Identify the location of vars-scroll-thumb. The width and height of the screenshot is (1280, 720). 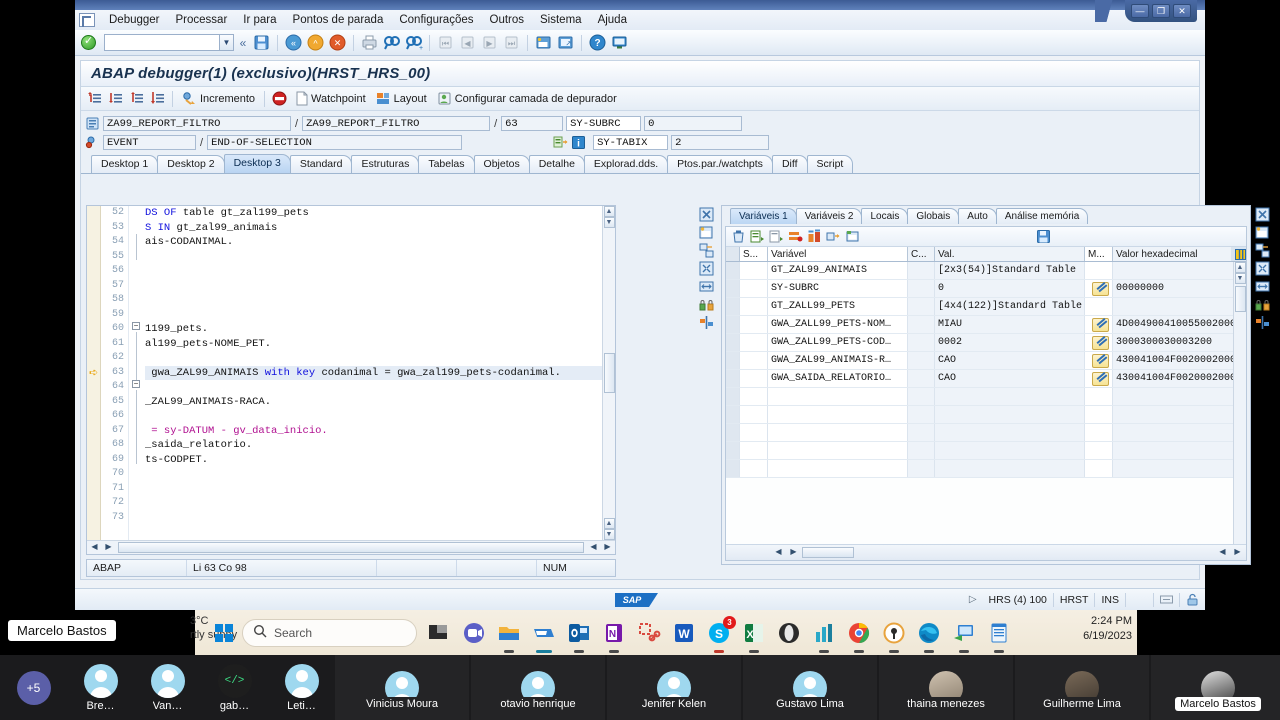
(1240, 299).